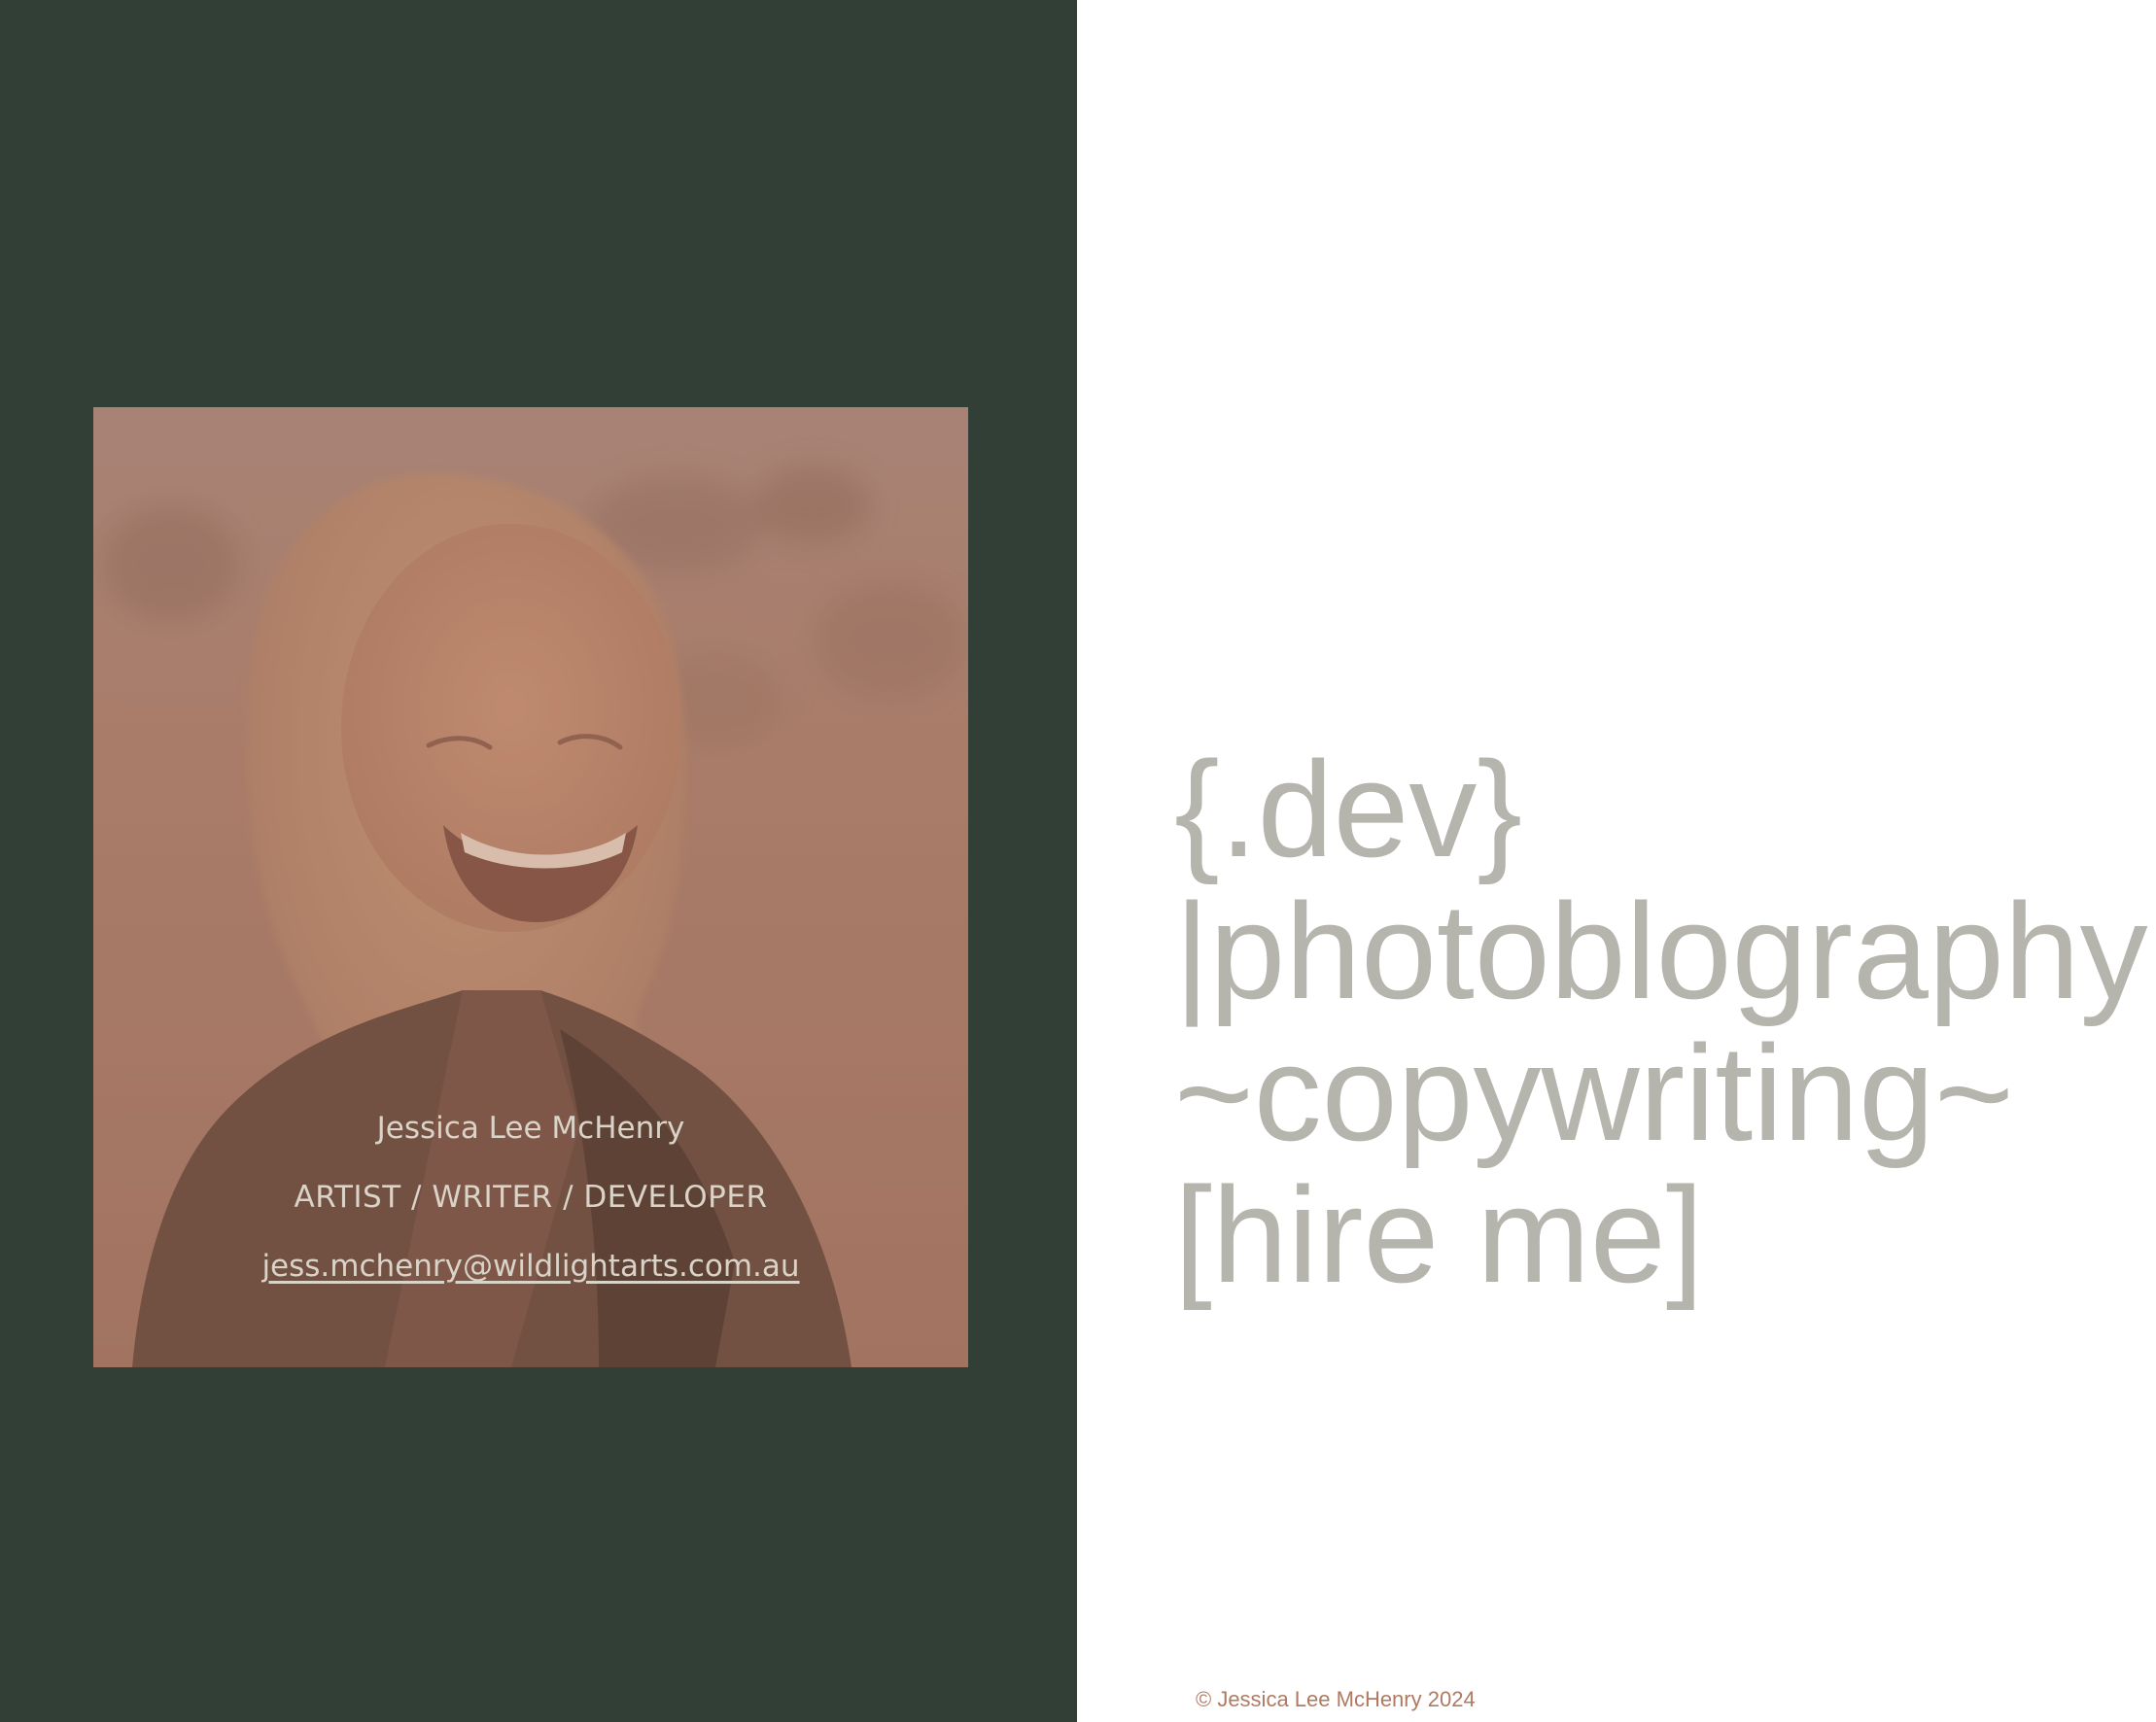 This screenshot has width=2156, height=1722. What do you see at coordinates (1665, 809) in the screenshot?
I see `service-dev-link: {.dev}` at bounding box center [1665, 809].